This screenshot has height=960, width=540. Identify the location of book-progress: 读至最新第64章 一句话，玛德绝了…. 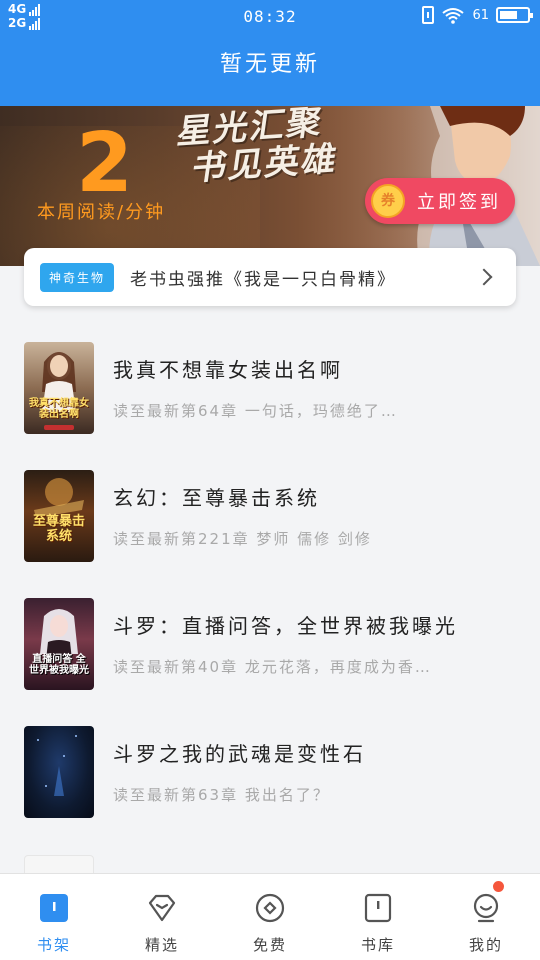
(255, 411).